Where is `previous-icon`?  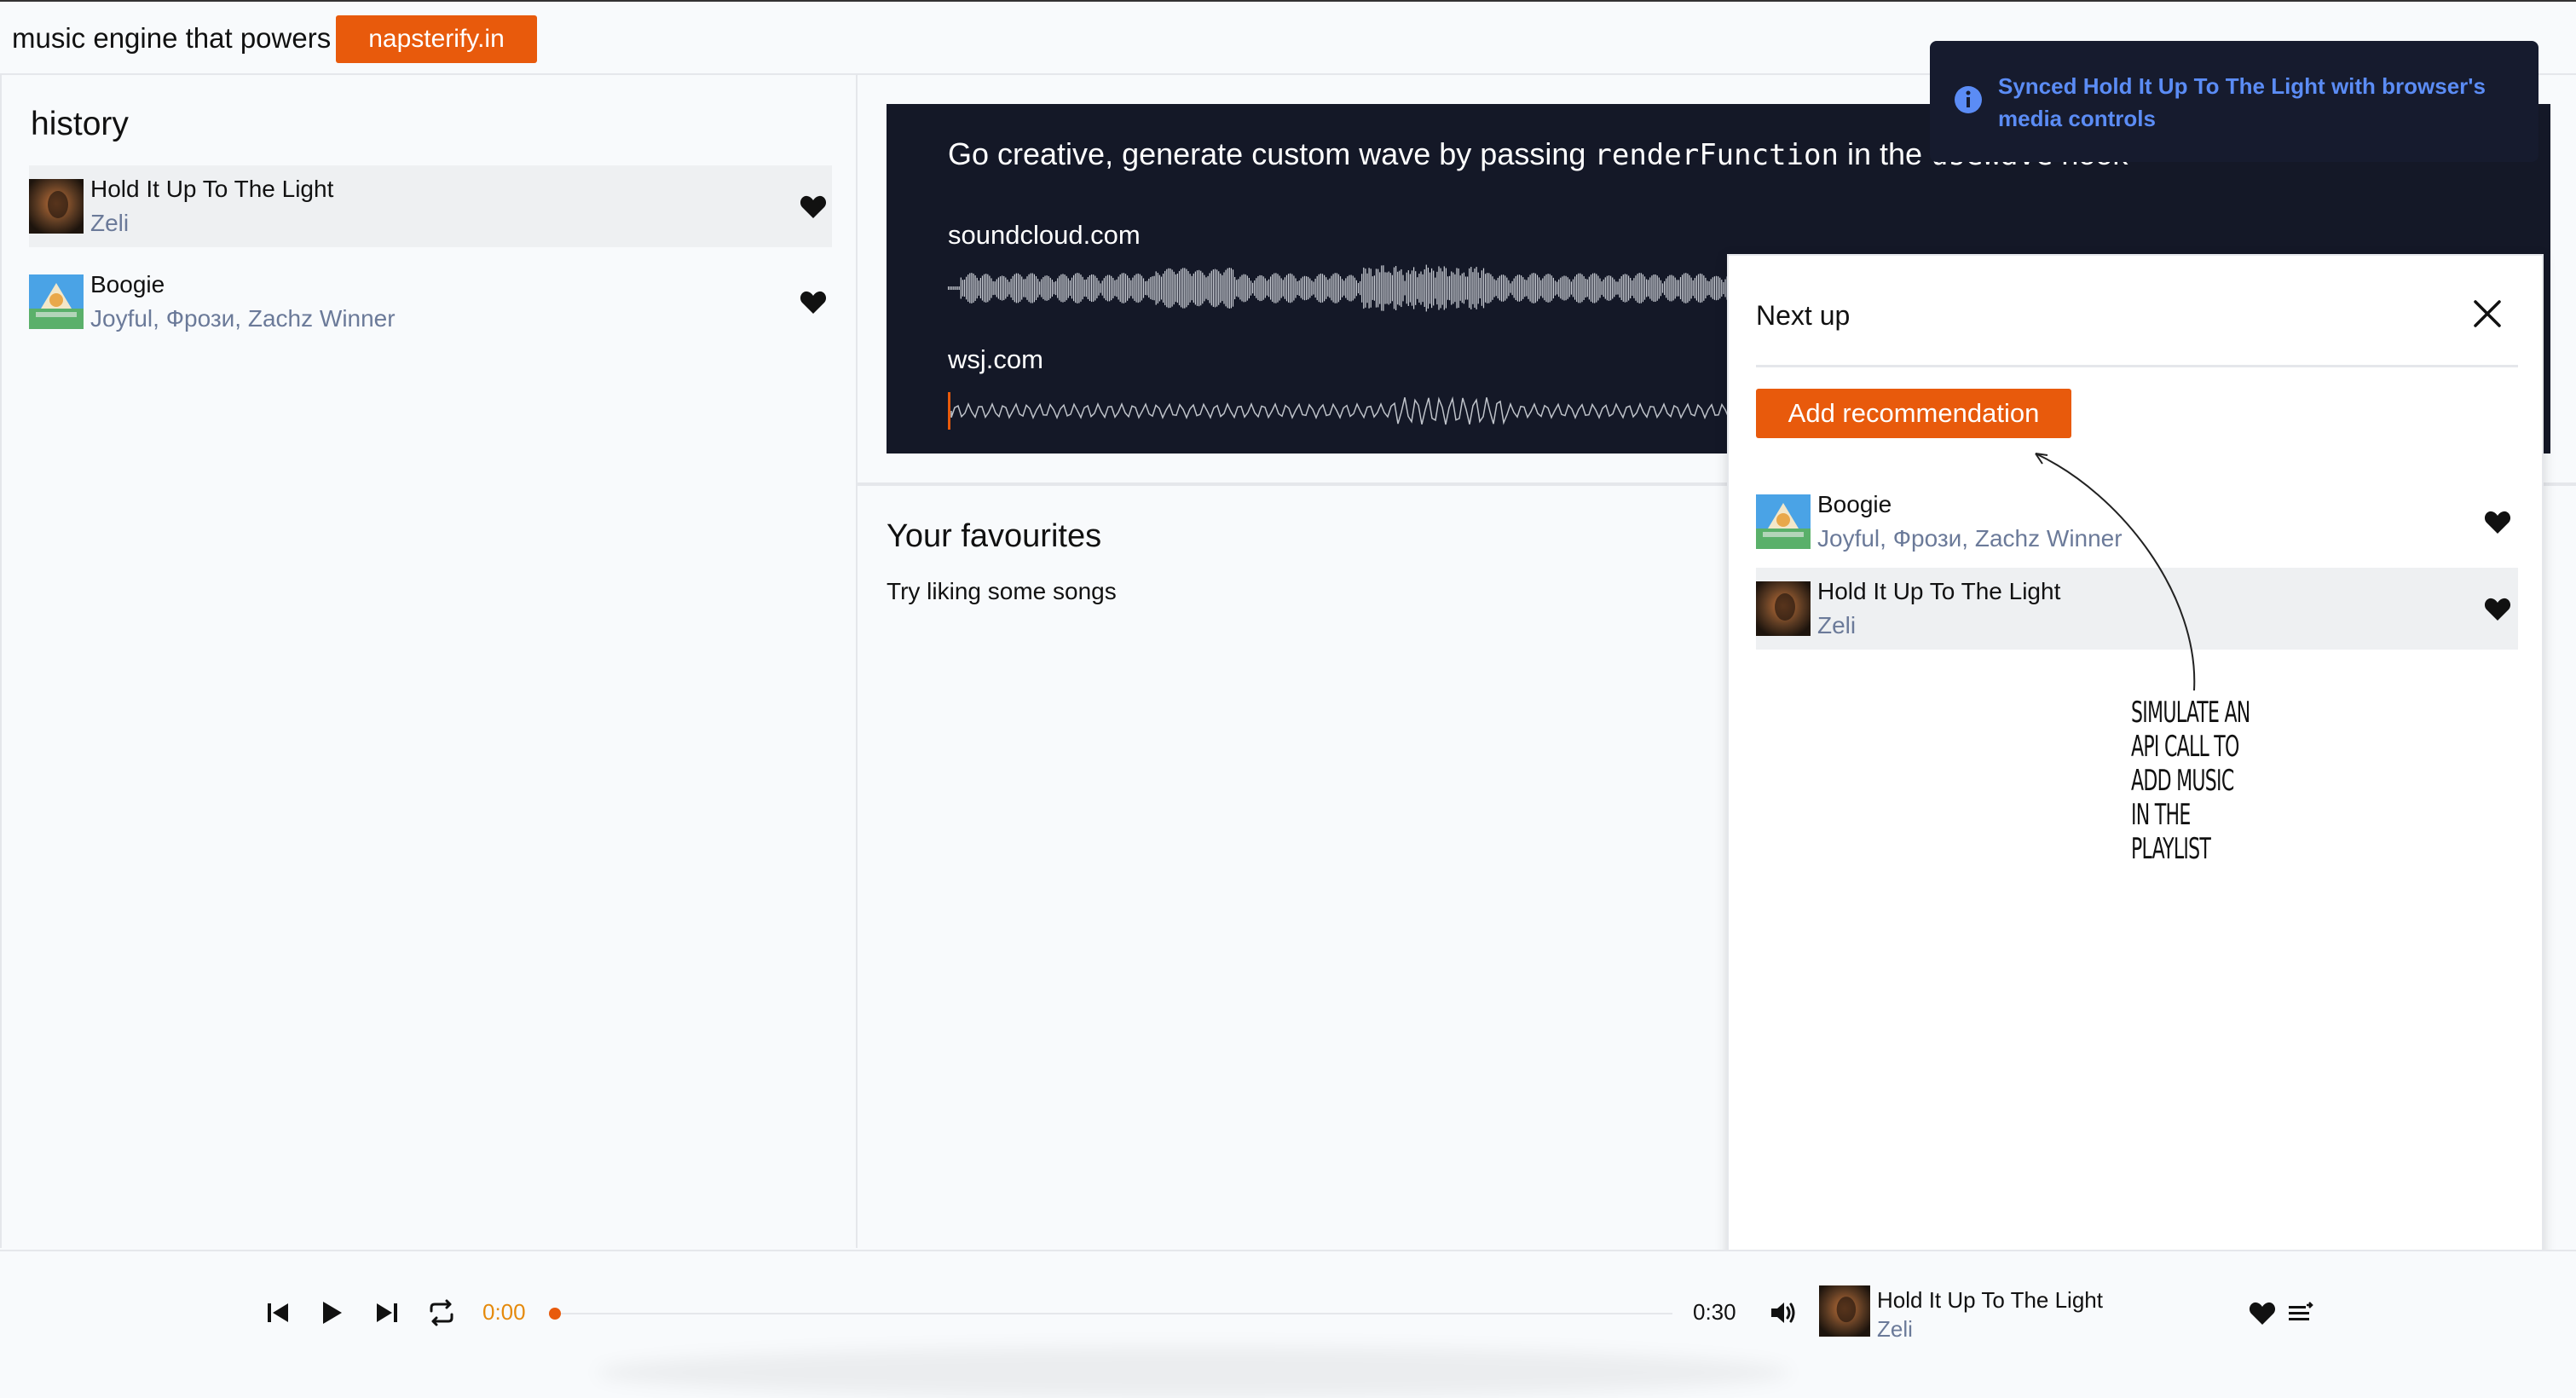 previous-icon is located at coordinates (278, 1312).